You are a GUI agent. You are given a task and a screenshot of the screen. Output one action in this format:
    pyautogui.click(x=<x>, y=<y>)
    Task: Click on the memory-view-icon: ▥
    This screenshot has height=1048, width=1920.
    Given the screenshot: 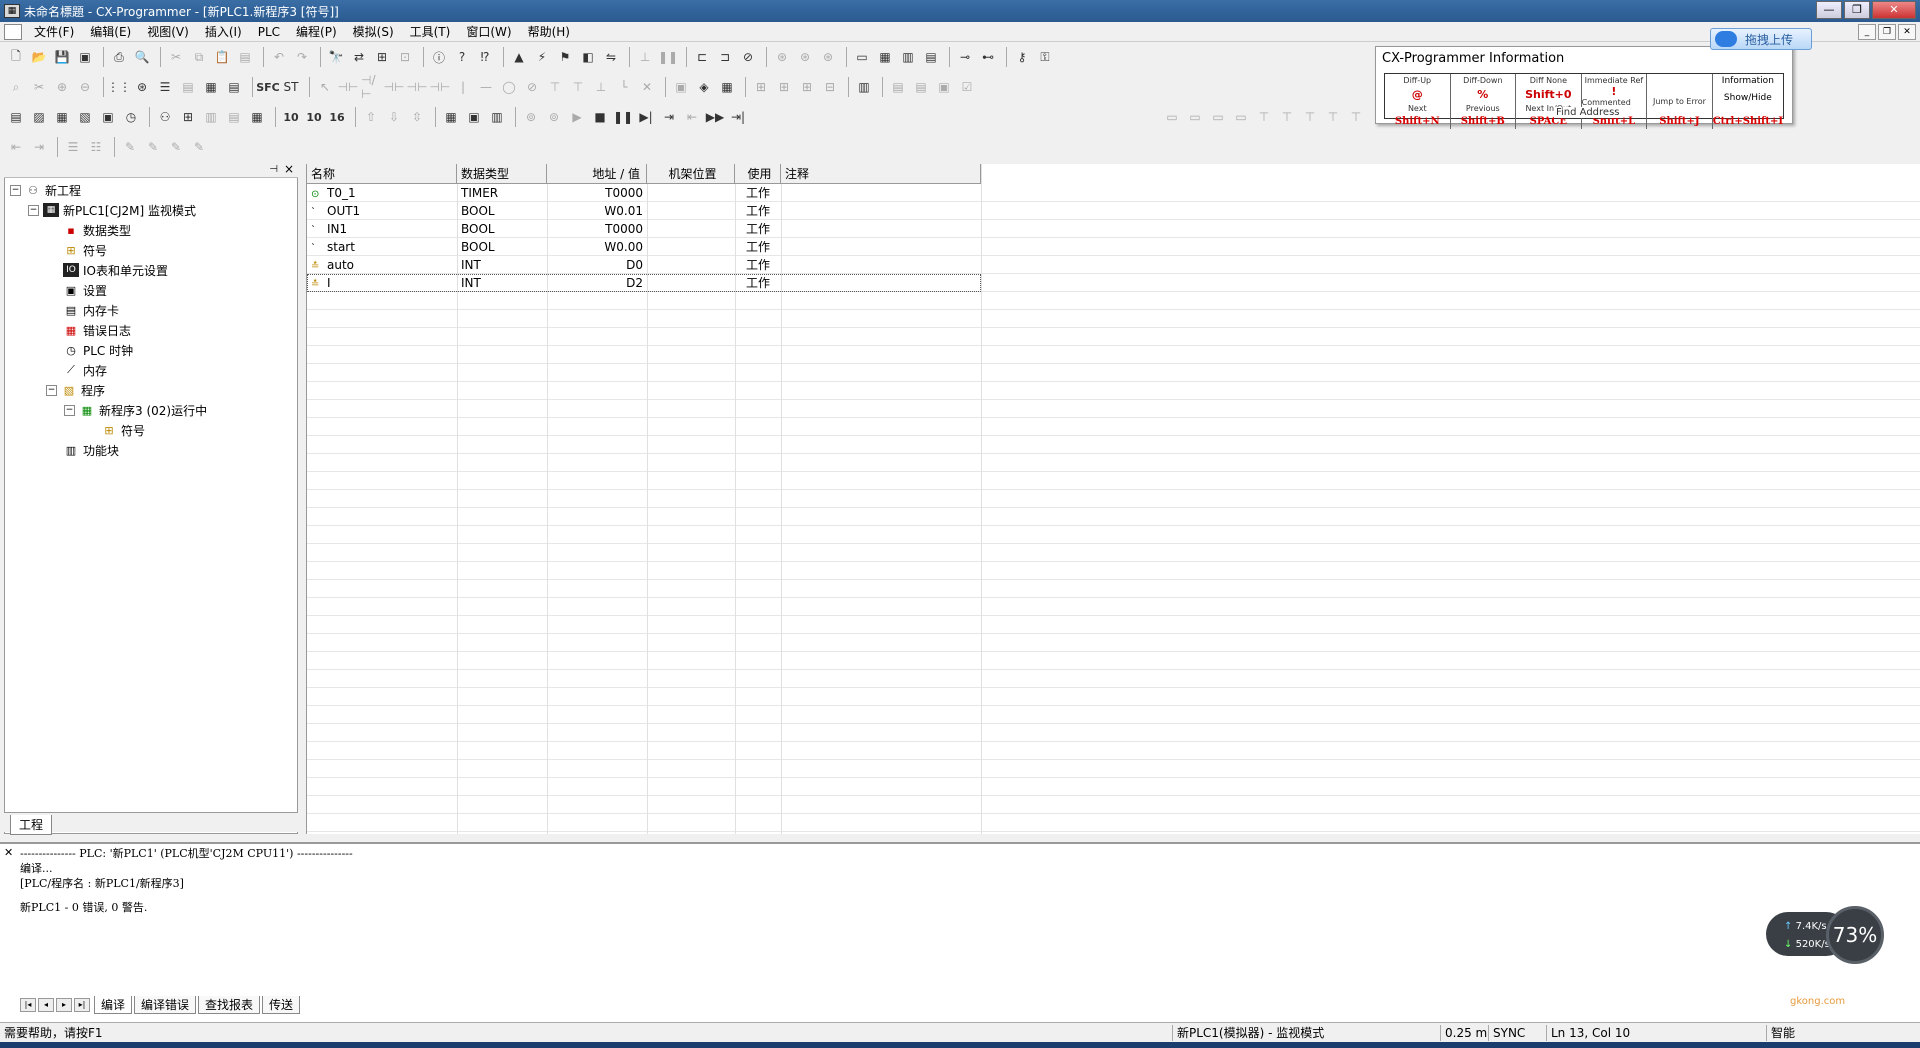 What is the action you would take?
    pyautogui.click(x=864, y=87)
    